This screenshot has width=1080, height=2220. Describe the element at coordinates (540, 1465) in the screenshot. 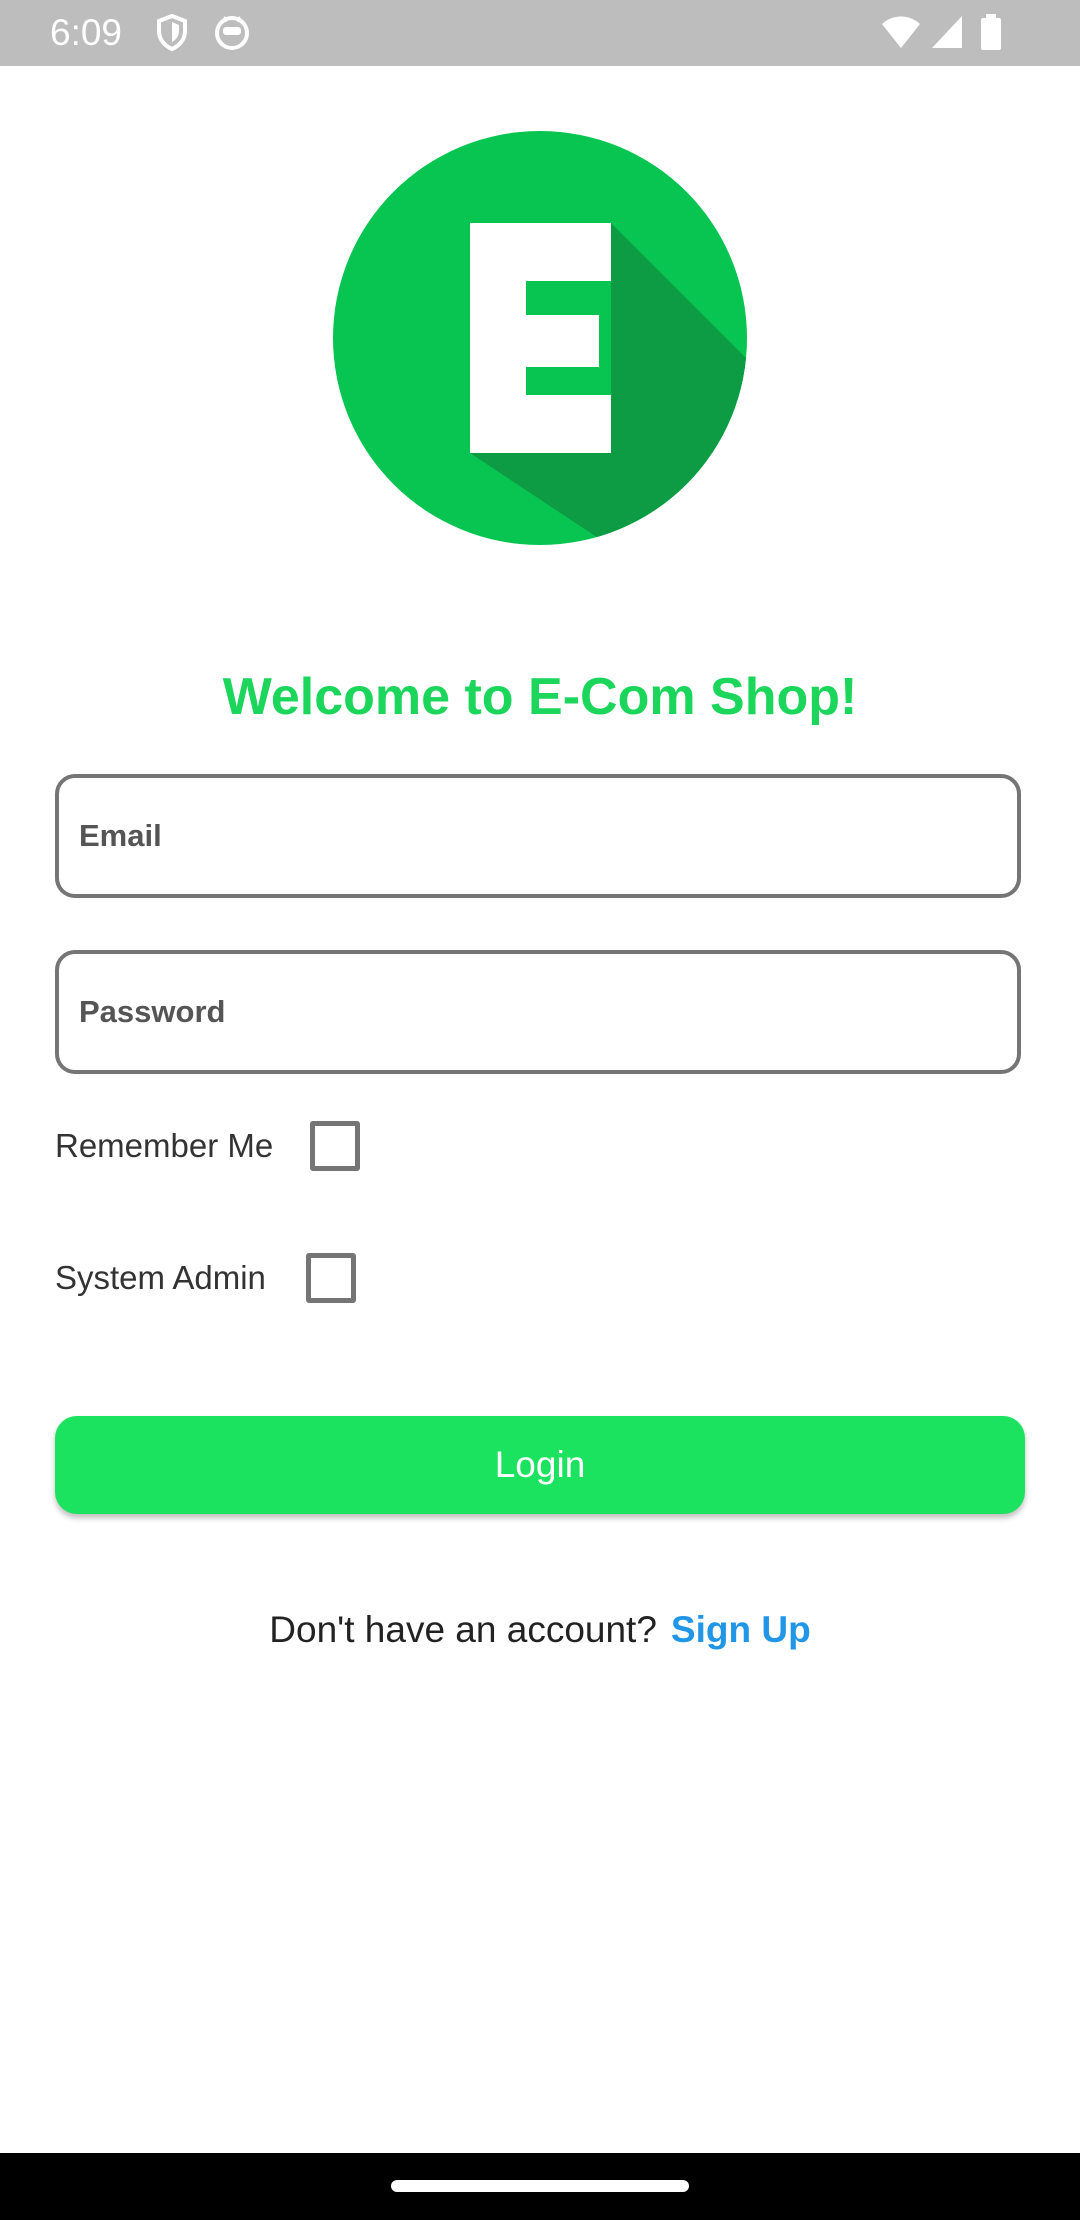

I see `login-button: Login` at that location.